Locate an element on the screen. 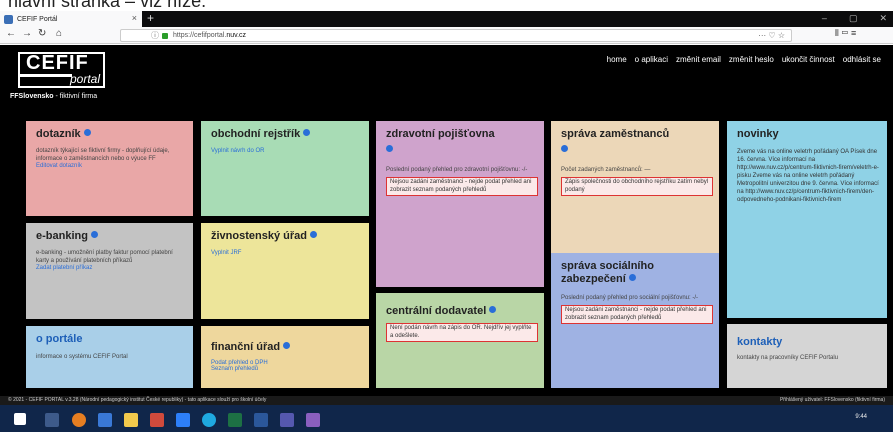  menu-about: o aplikaci is located at coordinates (651, 59).